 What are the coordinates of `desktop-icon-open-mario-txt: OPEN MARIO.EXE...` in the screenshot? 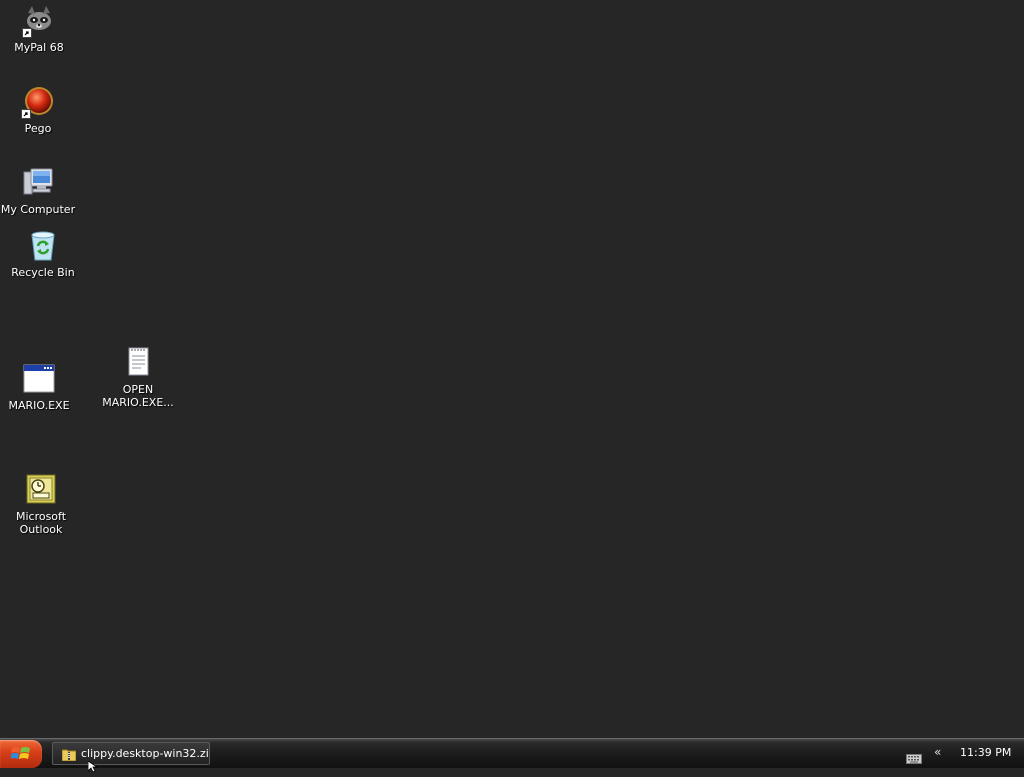 It's located at (138, 377).